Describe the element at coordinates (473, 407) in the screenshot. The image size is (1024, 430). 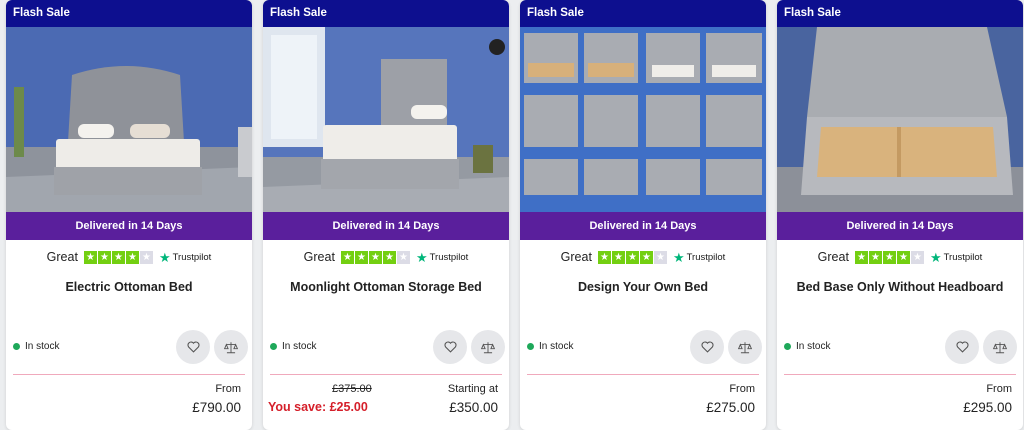
I see `price: £350.00` at that location.